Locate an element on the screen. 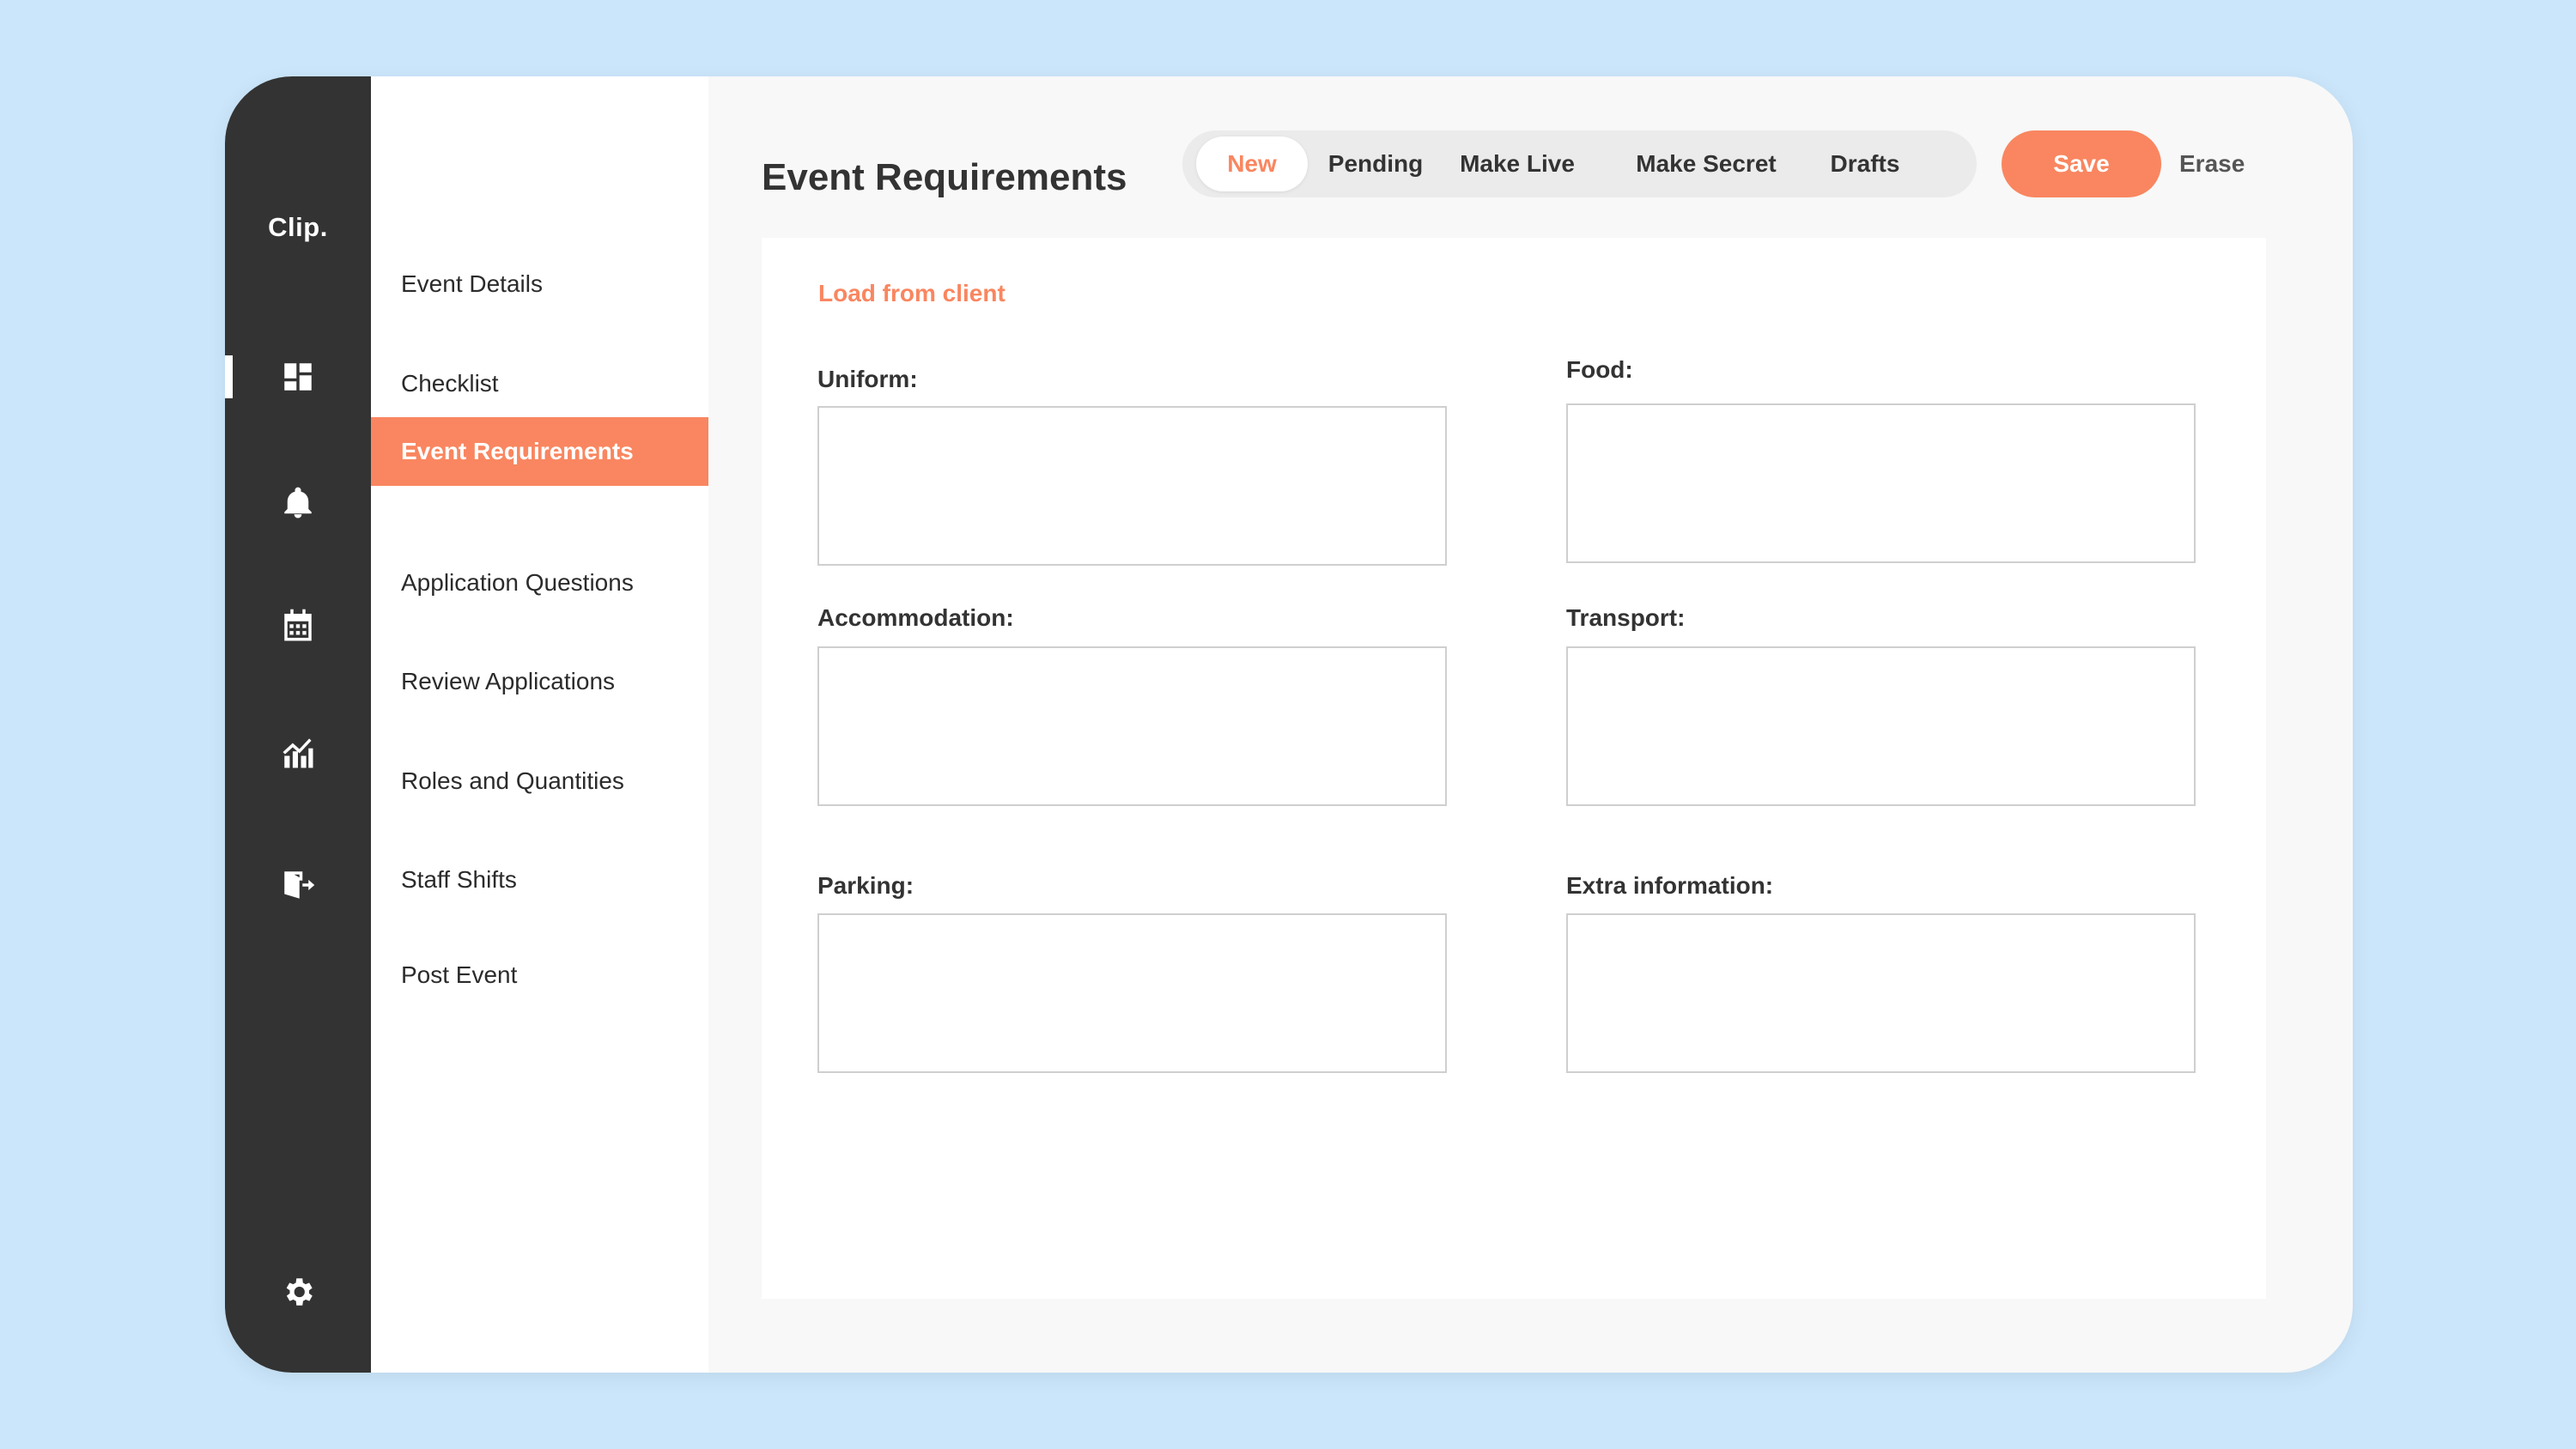 The image size is (2576, 1449). dashboard-icon is located at coordinates (298, 377).